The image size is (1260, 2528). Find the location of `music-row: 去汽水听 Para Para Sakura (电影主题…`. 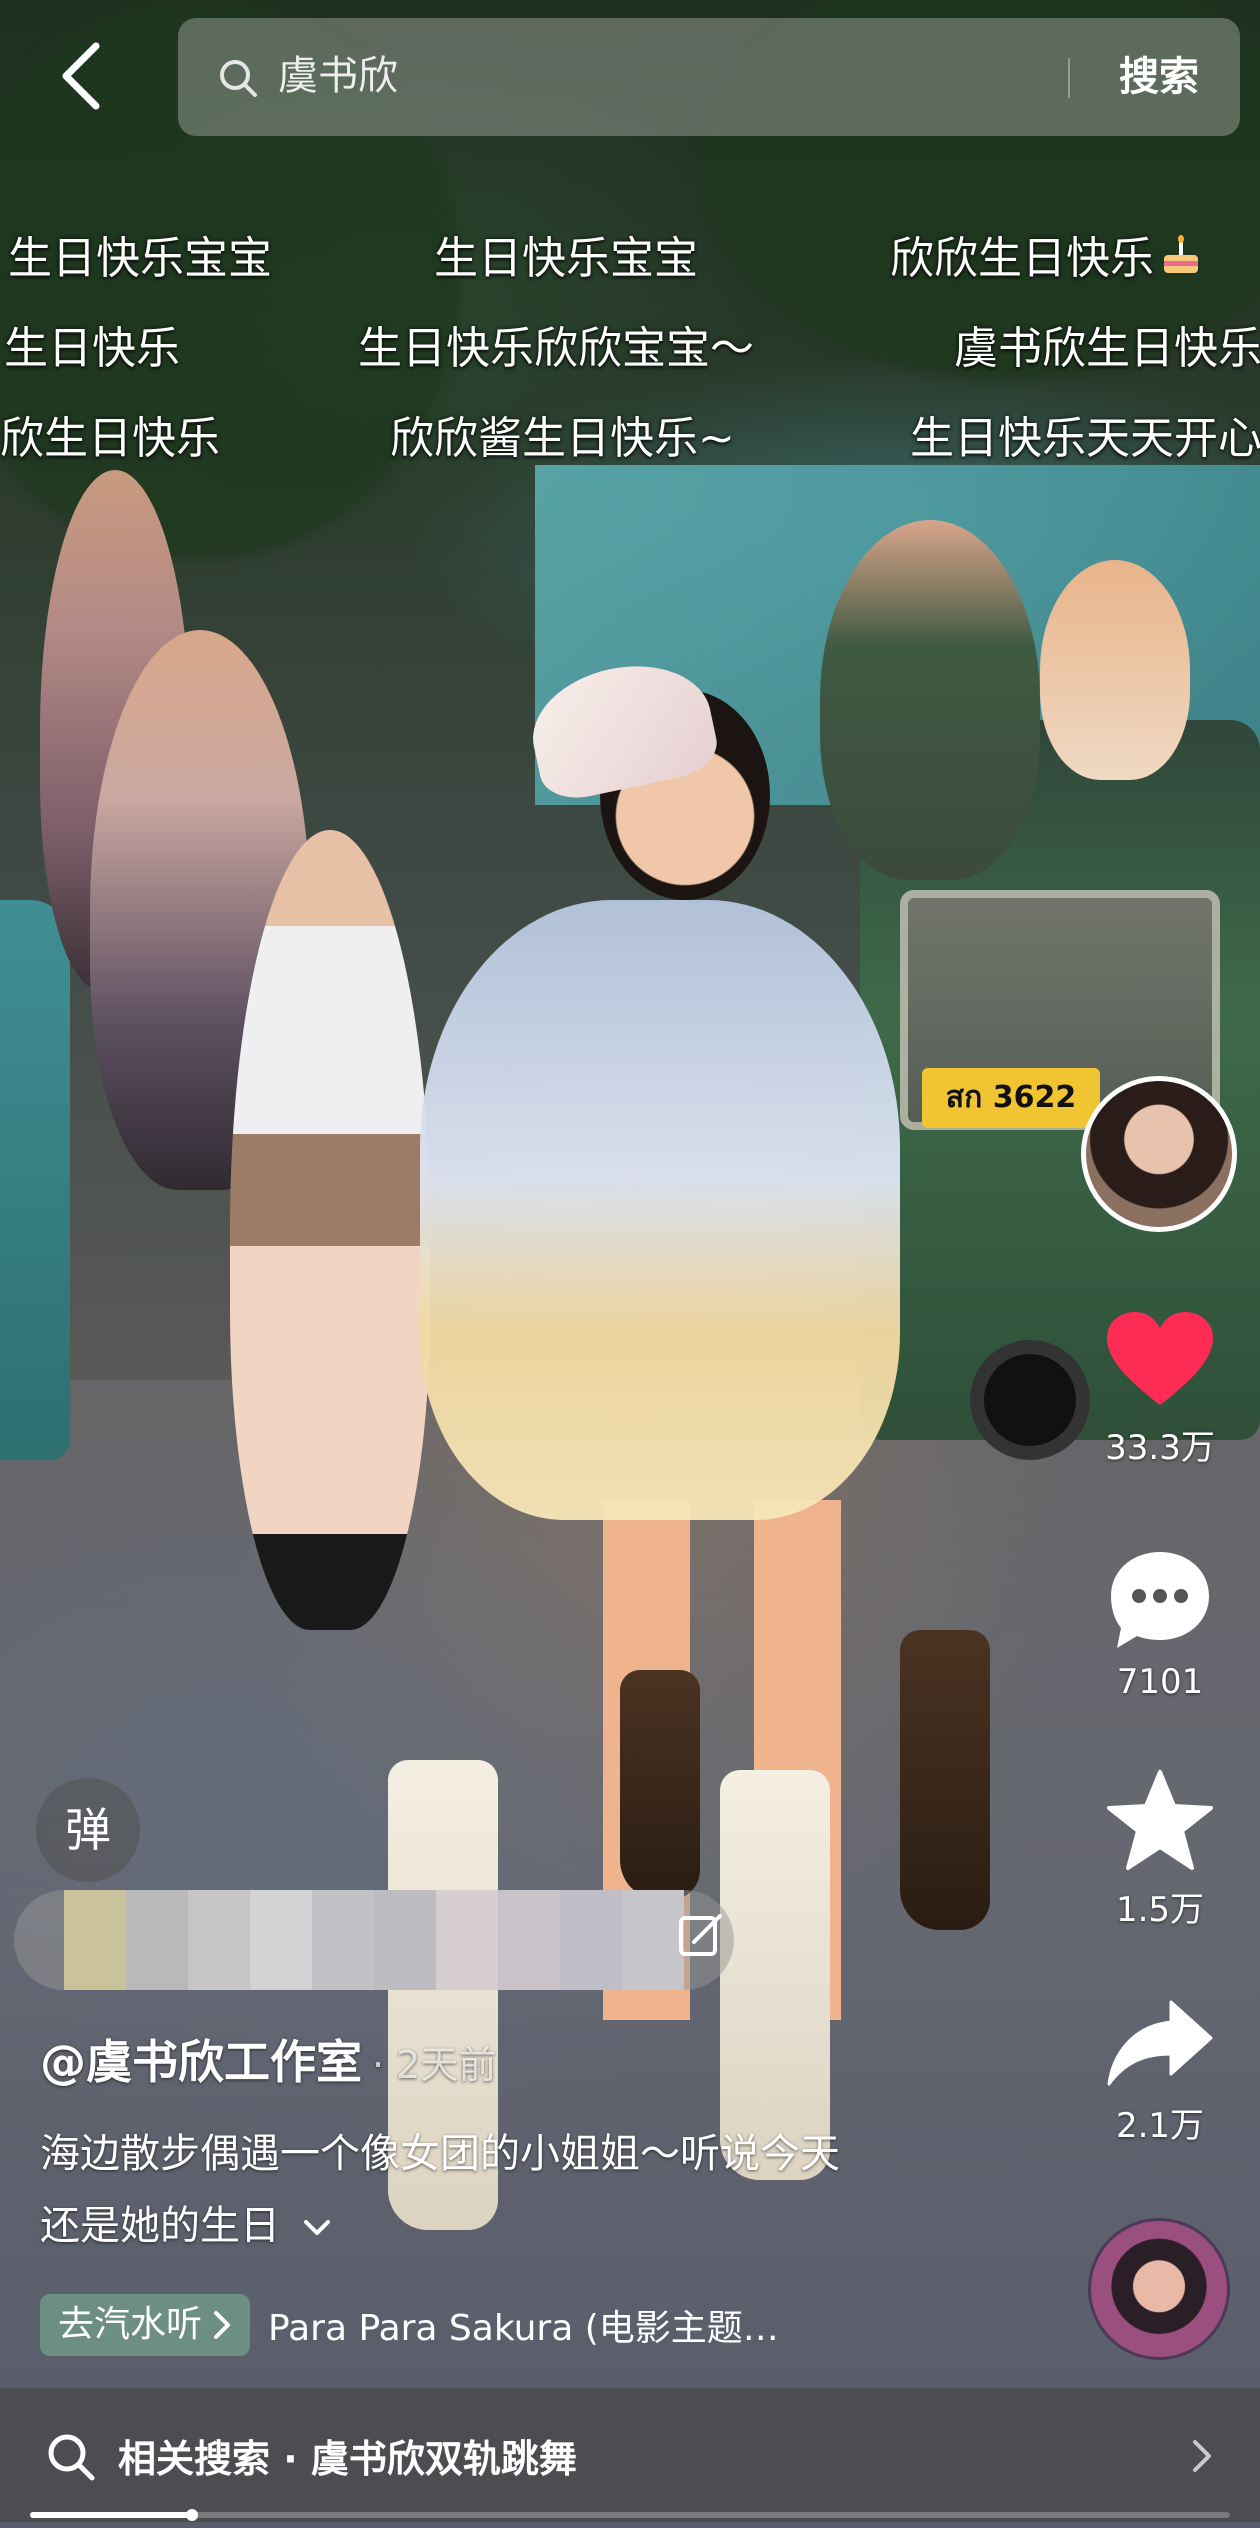

music-row: 去汽水听 Para Para Sakura (电影主题… is located at coordinates (409, 2325).